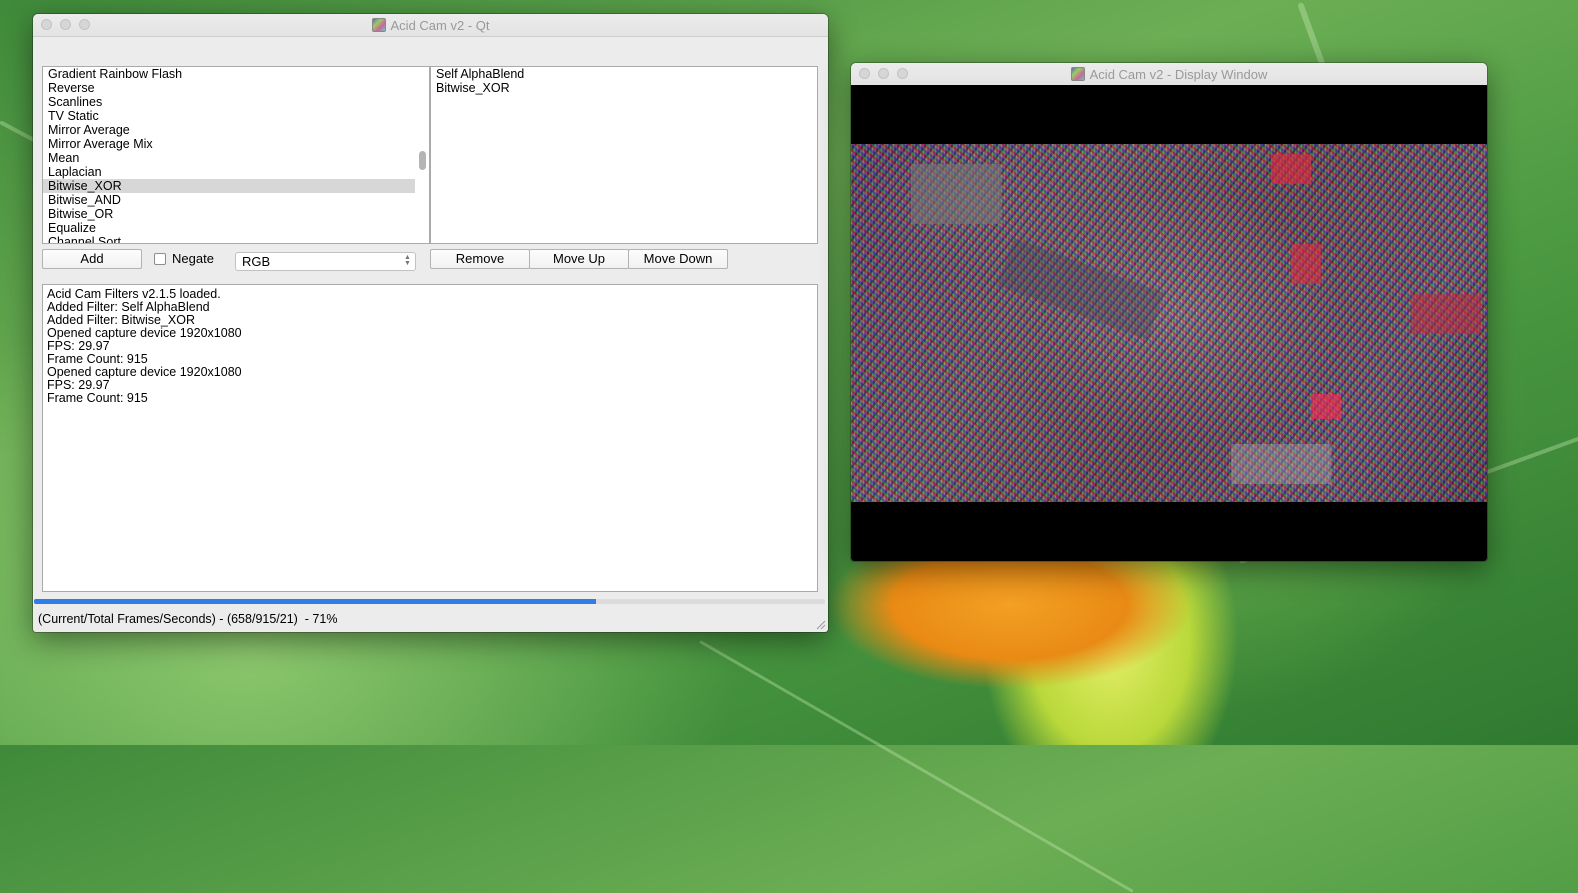 Image resolution: width=1578 pixels, height=893 pixels. Describe the element at coordinates (480, 259) in the screenshot. I see `remove-button: Remove` at that location.